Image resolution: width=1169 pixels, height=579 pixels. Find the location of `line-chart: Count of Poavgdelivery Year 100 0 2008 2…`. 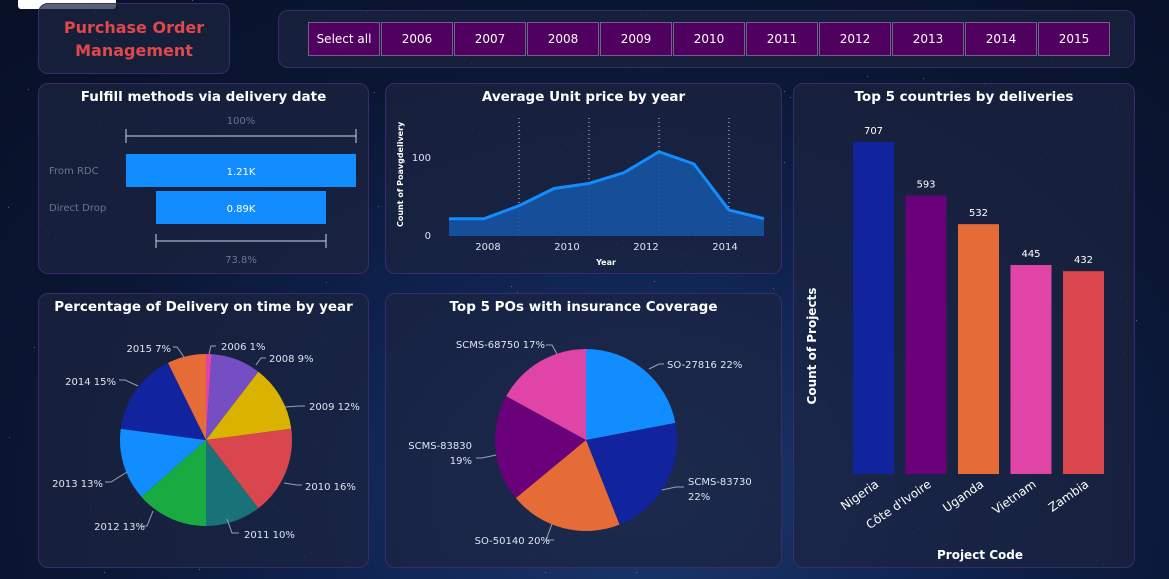

line-chart: Count of Poavgdelivery Year 100 0 2008 2… is located at coordinates (580, 192).